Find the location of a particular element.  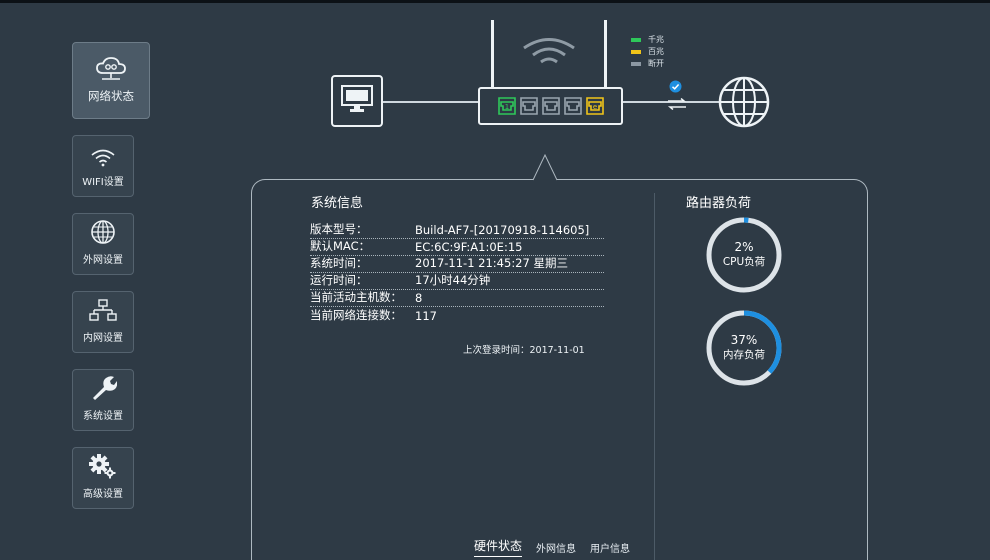

lan-topology-icon is located at coordinates (103, 311).